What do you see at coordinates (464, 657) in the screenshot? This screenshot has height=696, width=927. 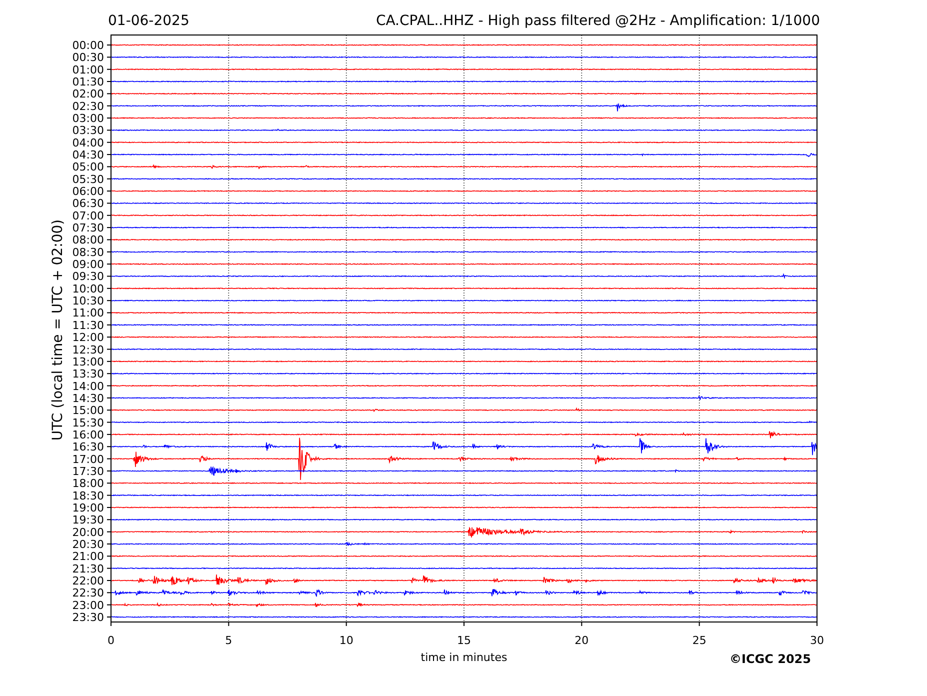 I see `x-axis-label: time in minutes` at bounding box center [464, 657].